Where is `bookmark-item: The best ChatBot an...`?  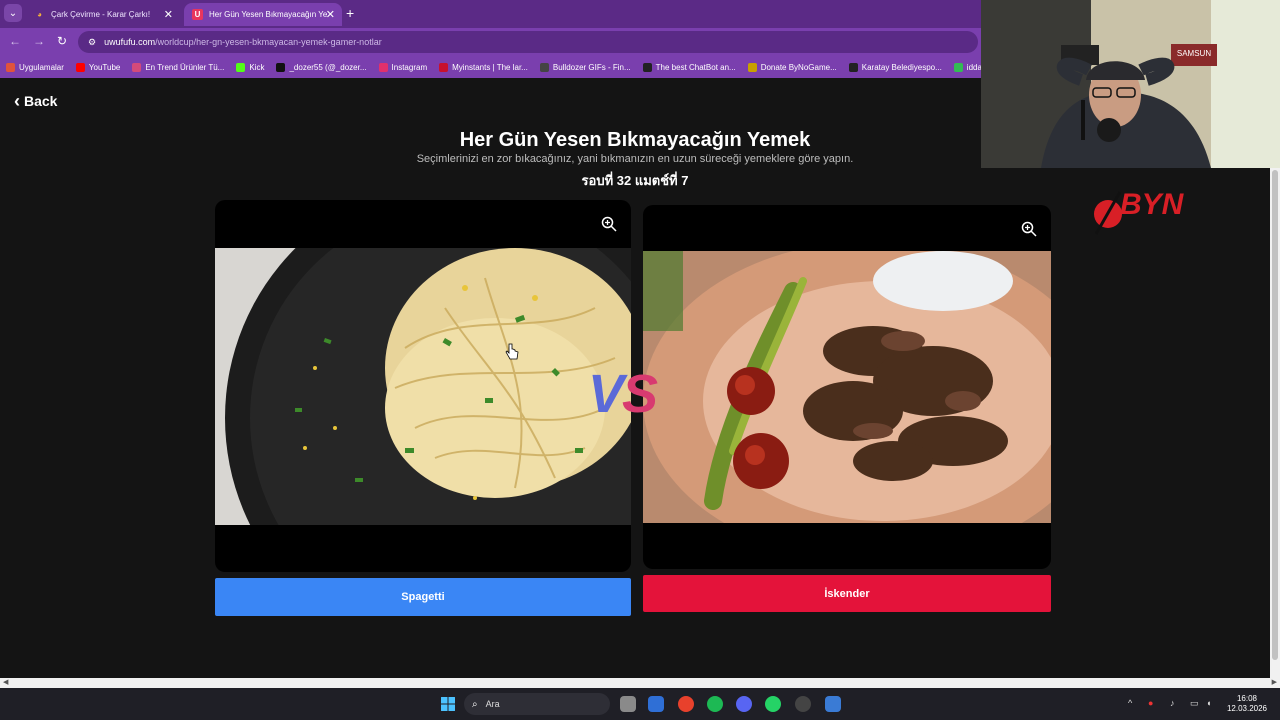
bookmark-item: The best ChatBot an... is located at coordinates (689, 67).